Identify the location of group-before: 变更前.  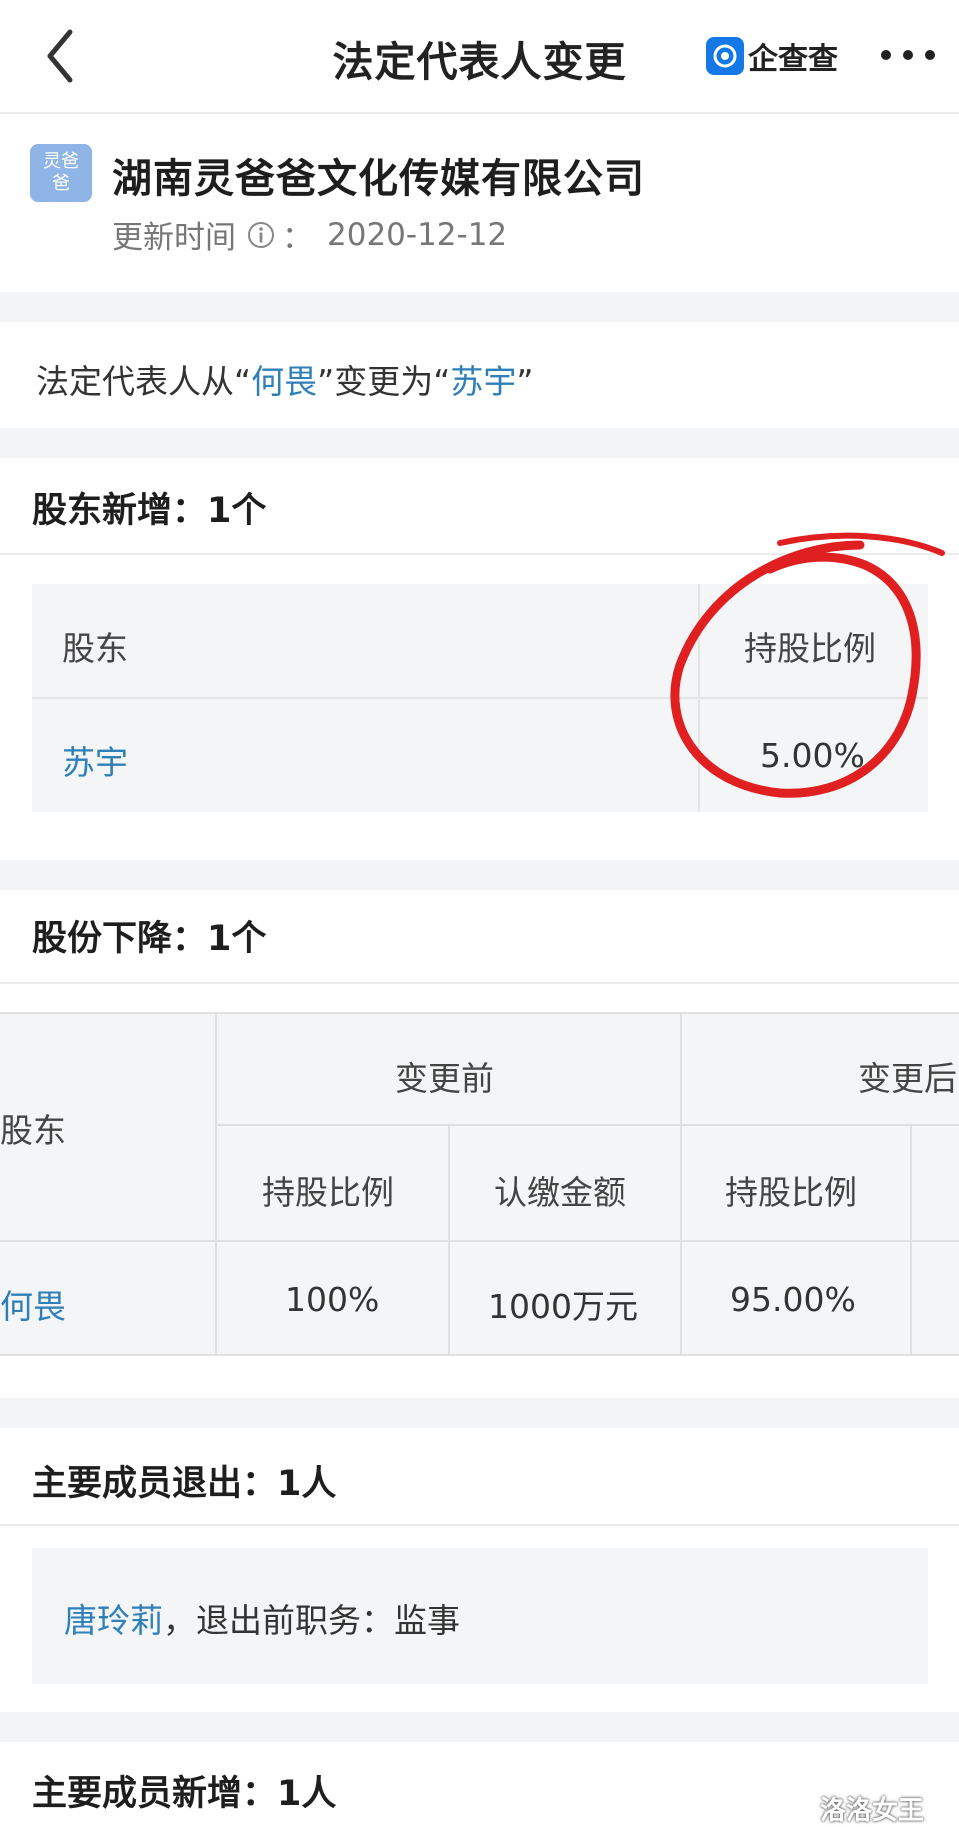
(444, 1078).